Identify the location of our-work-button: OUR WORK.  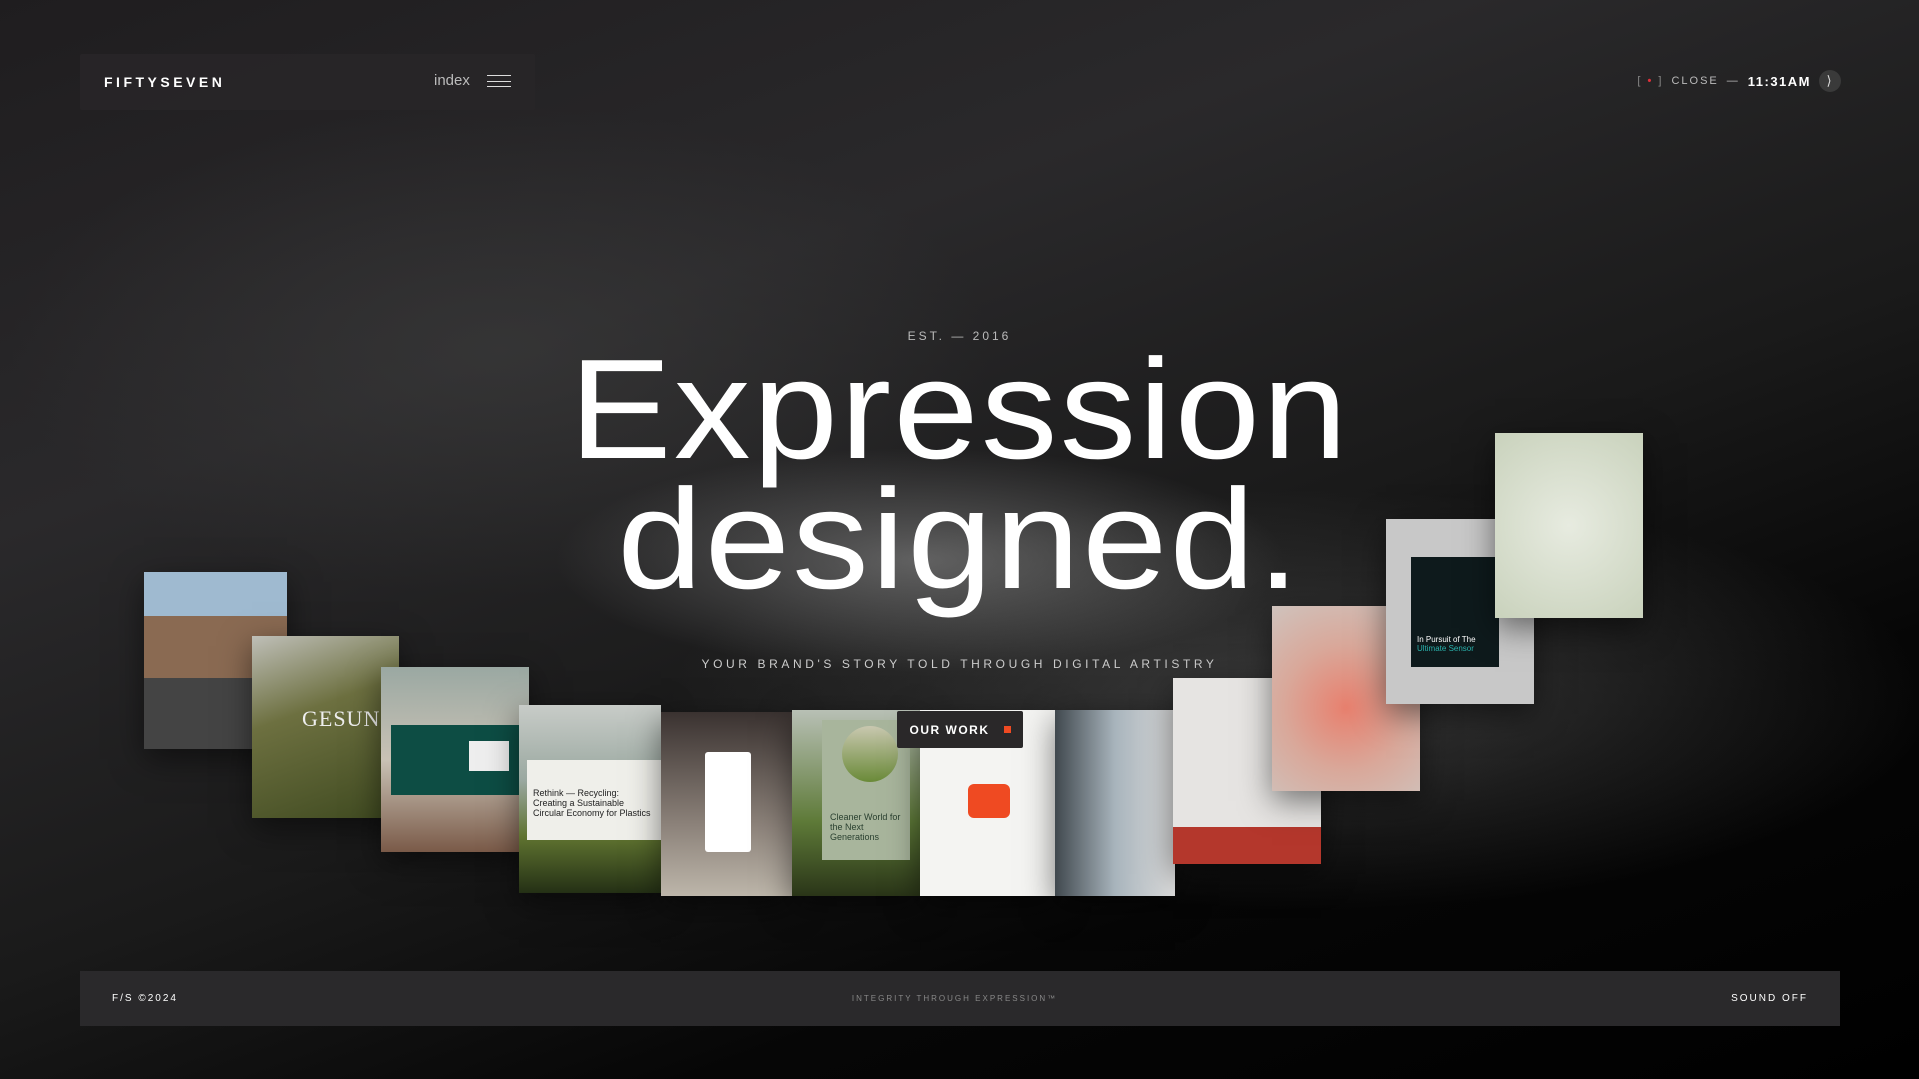
(960, 729).